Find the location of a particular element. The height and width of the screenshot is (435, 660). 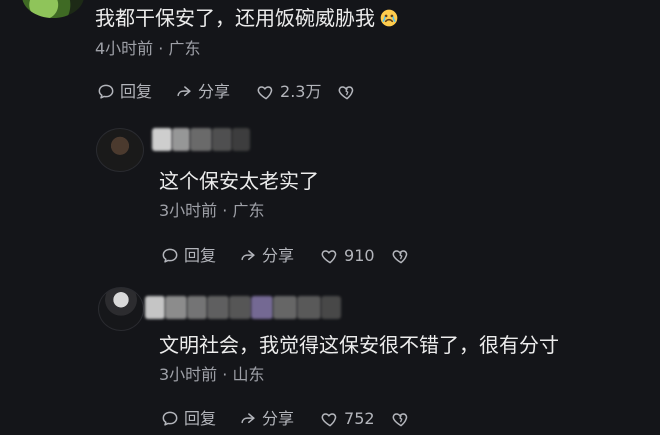

reply-one-meta: 3小时前 · 广东 is located at coordinates (212, 210).